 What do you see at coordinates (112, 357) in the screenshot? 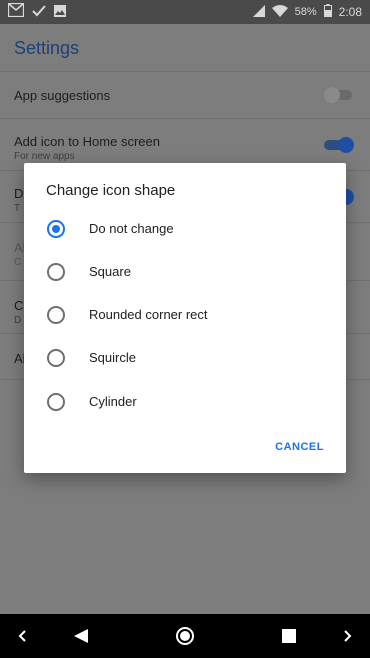
I see `option-label: Squircle` at bounding box center [112, 357].